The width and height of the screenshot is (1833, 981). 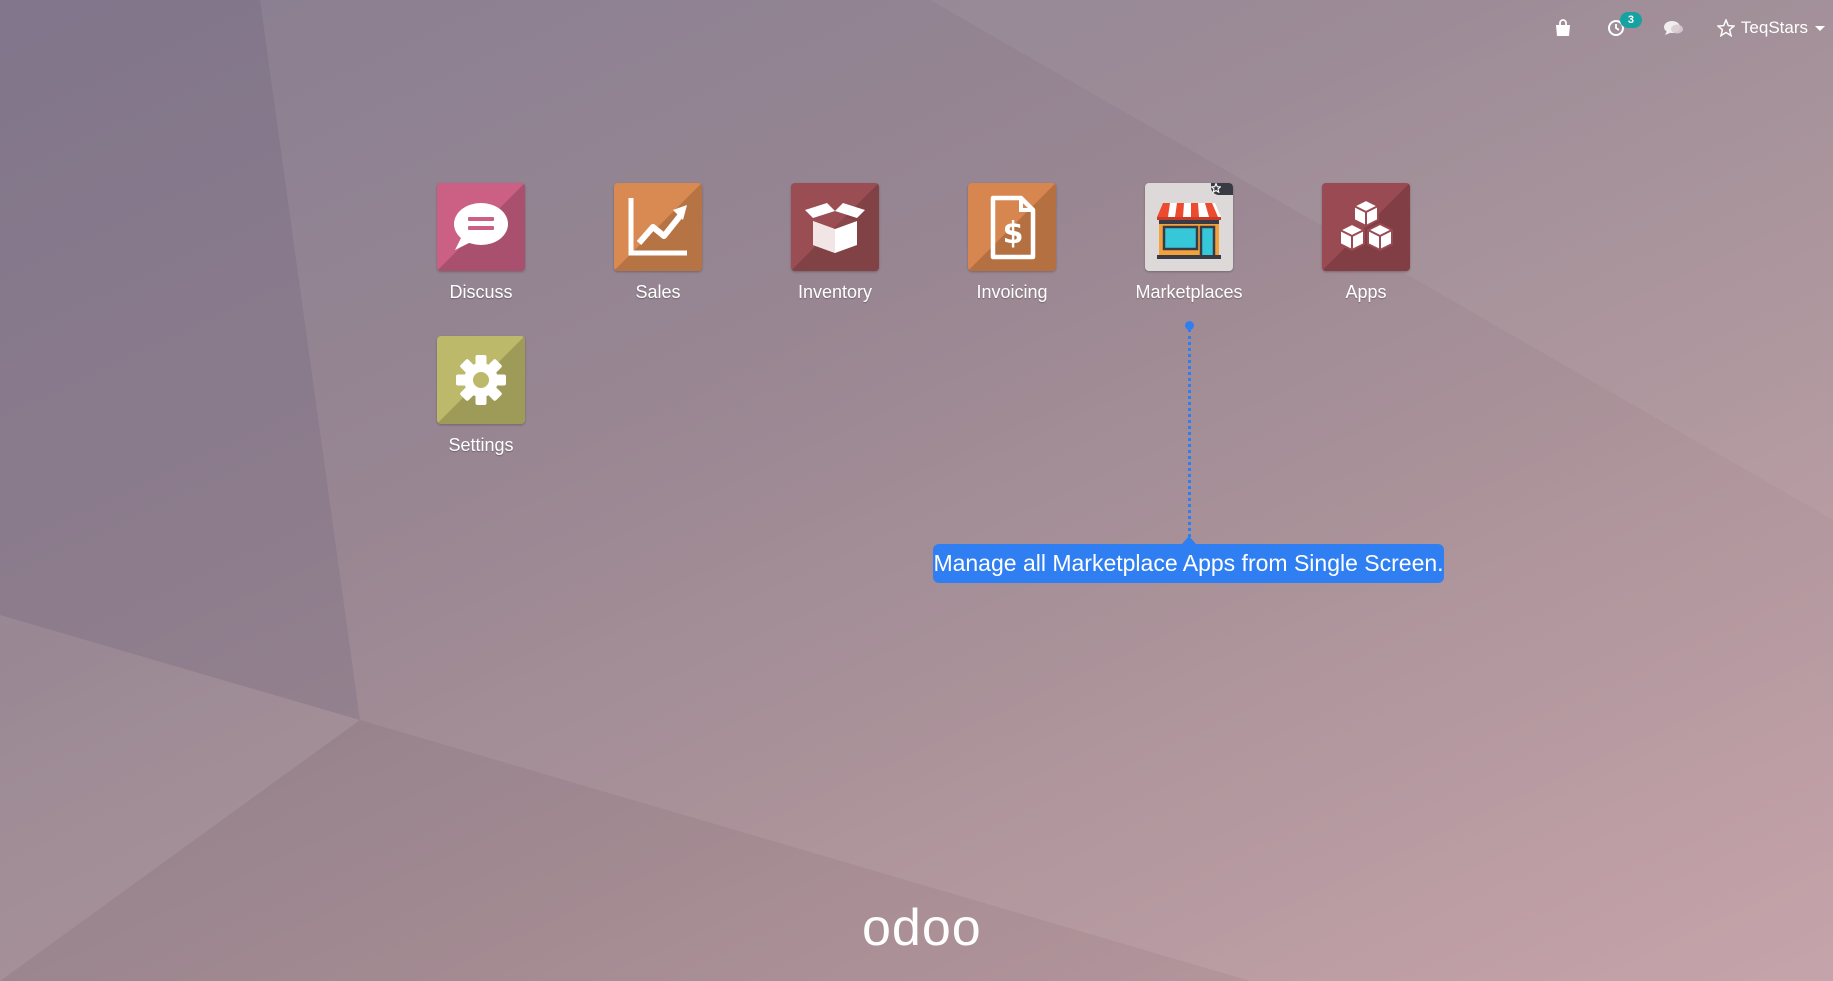 I want to click on user-name: TeqStars, so click(x=1774, y=27).